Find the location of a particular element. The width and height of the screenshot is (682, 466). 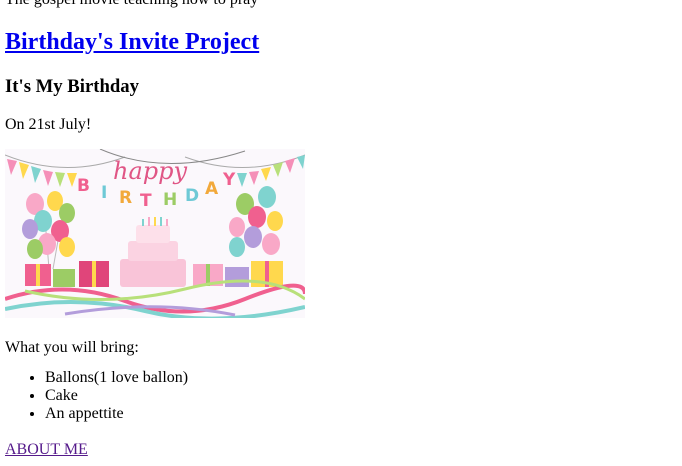

banner-letter: I is located at coordinates (104, 193).